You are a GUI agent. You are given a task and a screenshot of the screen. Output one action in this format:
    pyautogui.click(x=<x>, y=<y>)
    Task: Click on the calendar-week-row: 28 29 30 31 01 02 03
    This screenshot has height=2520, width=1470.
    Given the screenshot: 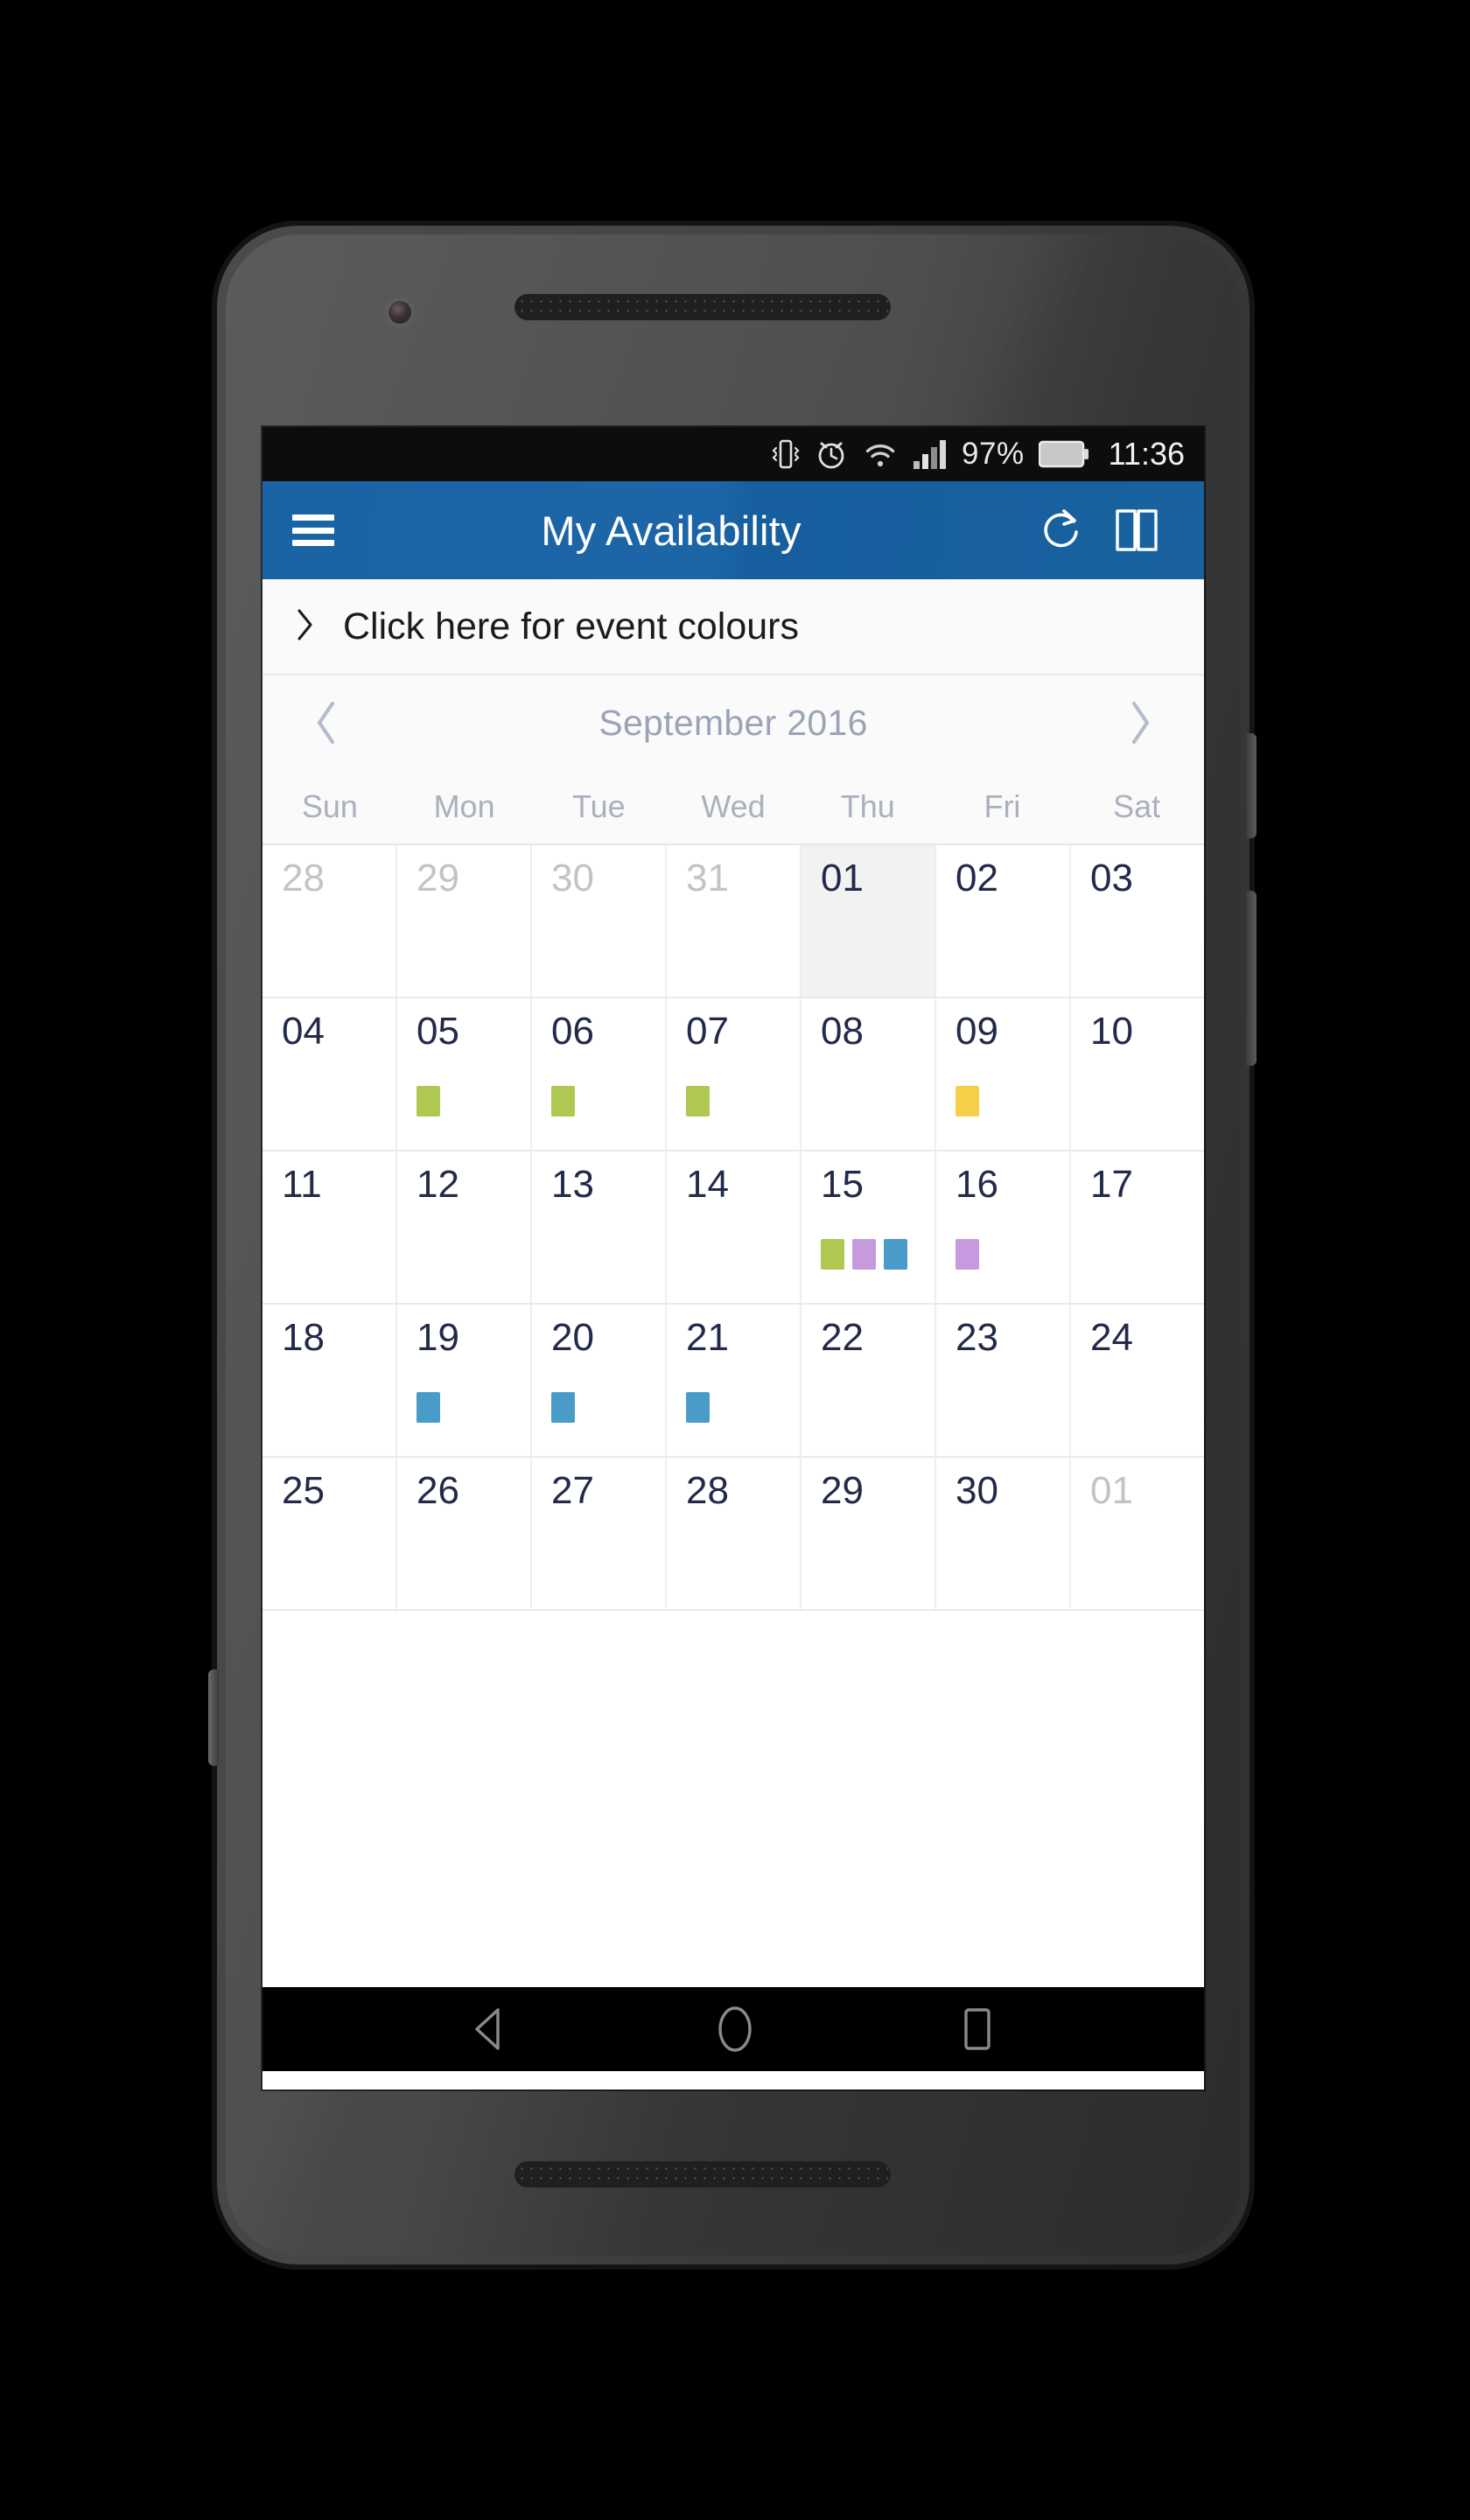 What is the action you would take?
    pyautogui.click(x=733, y=921)
    